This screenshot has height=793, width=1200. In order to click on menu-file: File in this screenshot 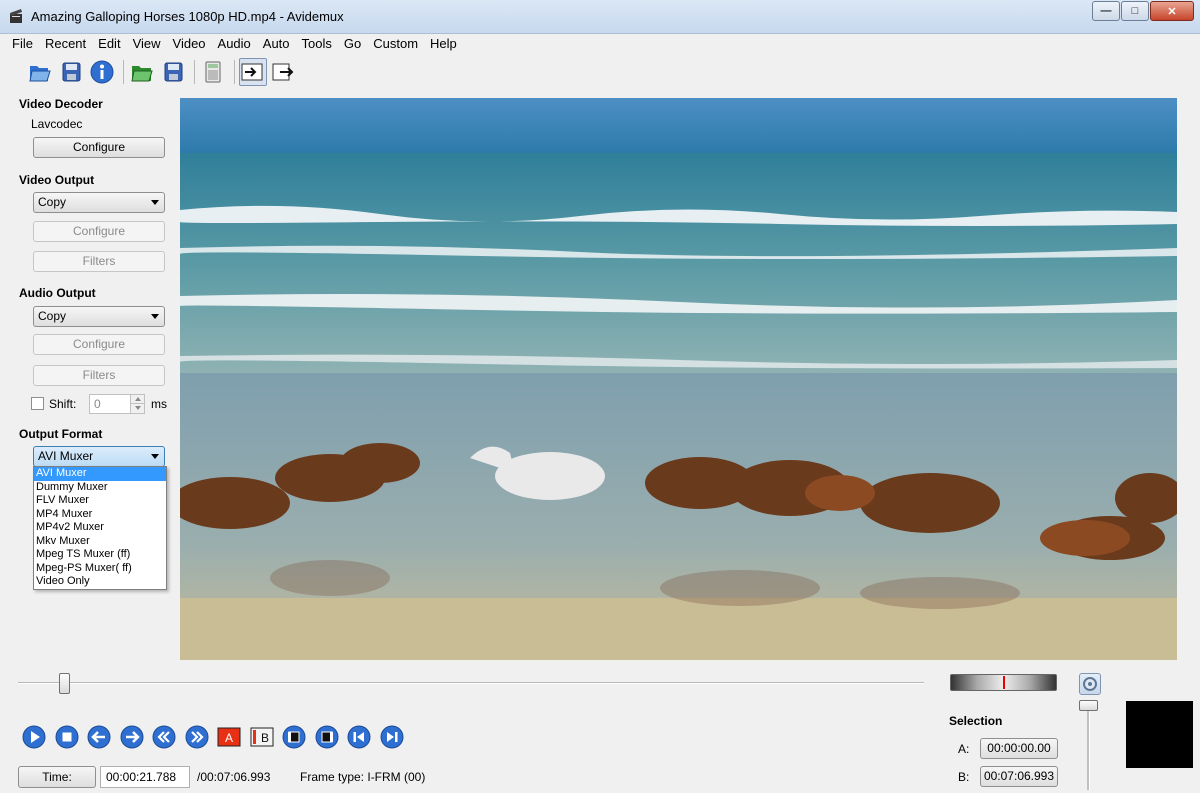, I will do `click(22, 44)`.